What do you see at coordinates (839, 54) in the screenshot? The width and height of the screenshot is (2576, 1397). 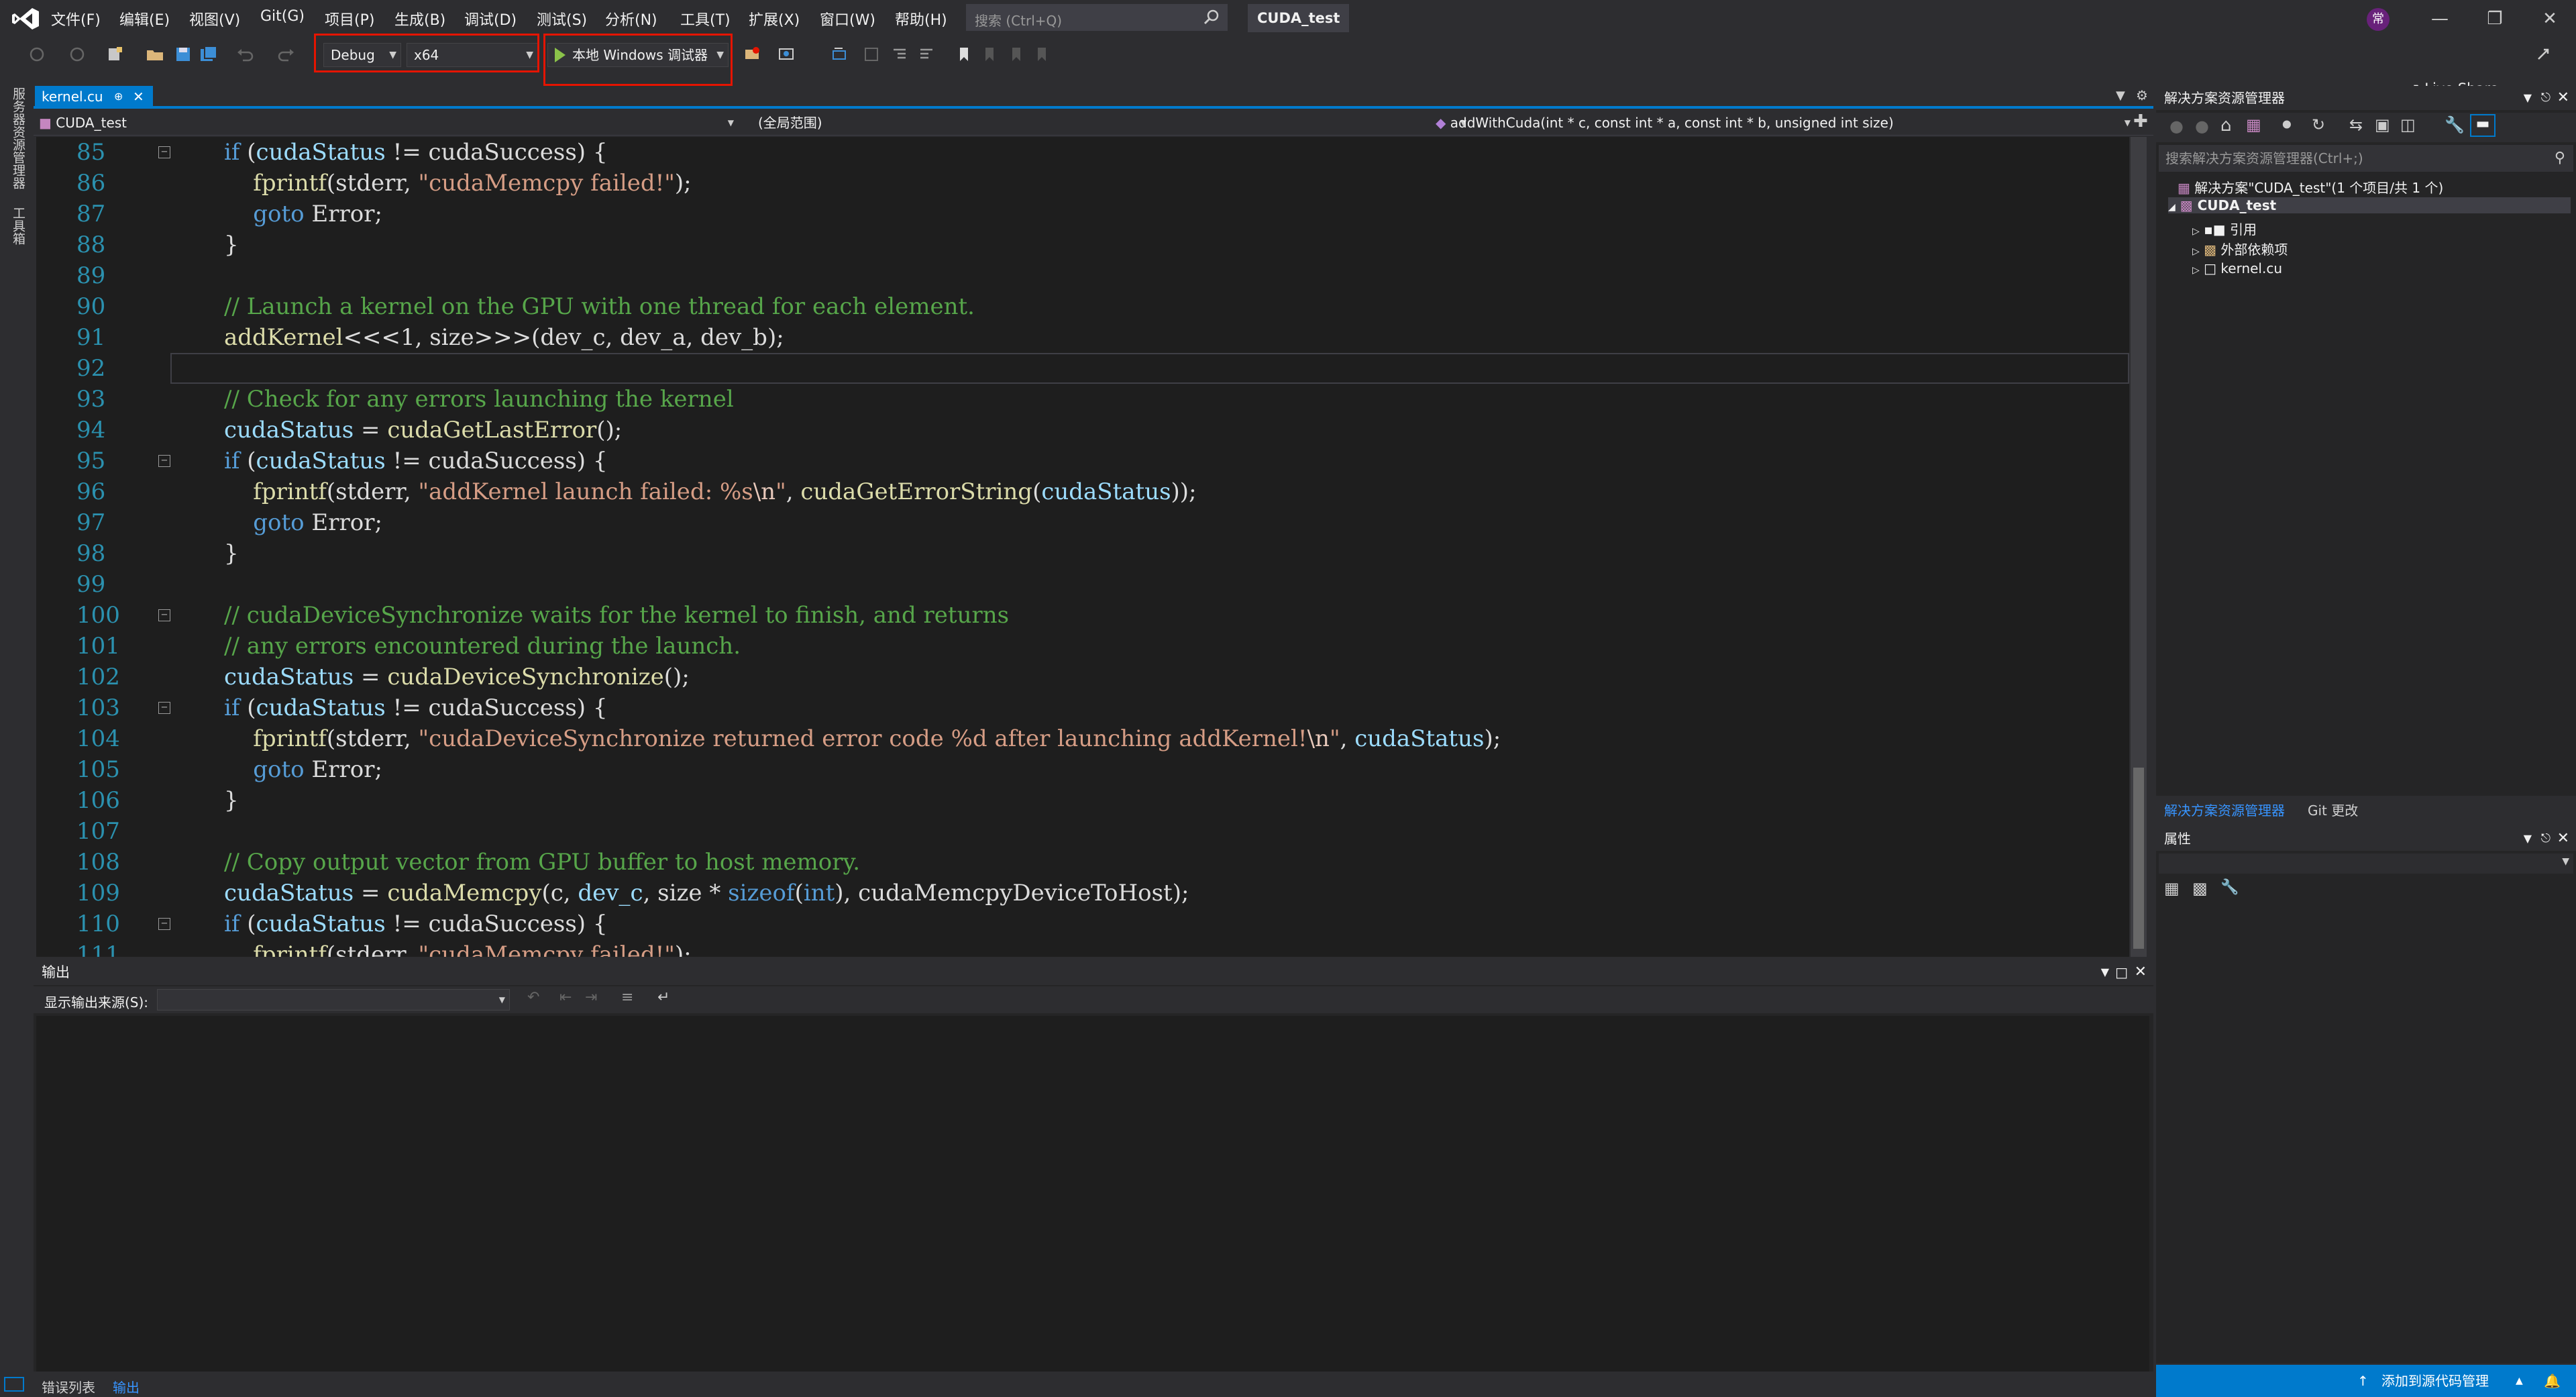 I see `step-over-icon` at bounding box center [839, 54].